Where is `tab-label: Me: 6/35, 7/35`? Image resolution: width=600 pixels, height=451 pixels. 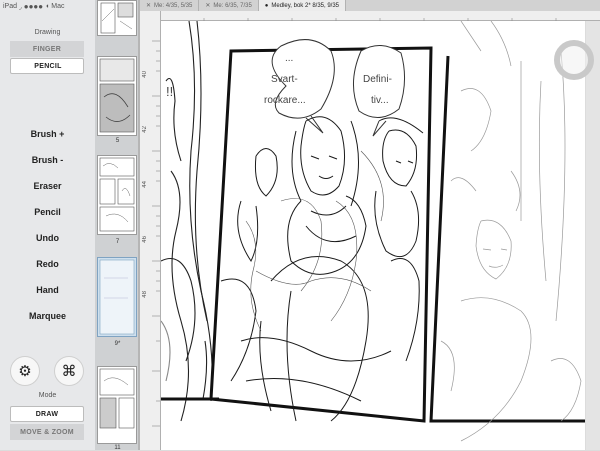 tab-label: Me: 6/35, 7/35 is located at coordinates (232, 5).